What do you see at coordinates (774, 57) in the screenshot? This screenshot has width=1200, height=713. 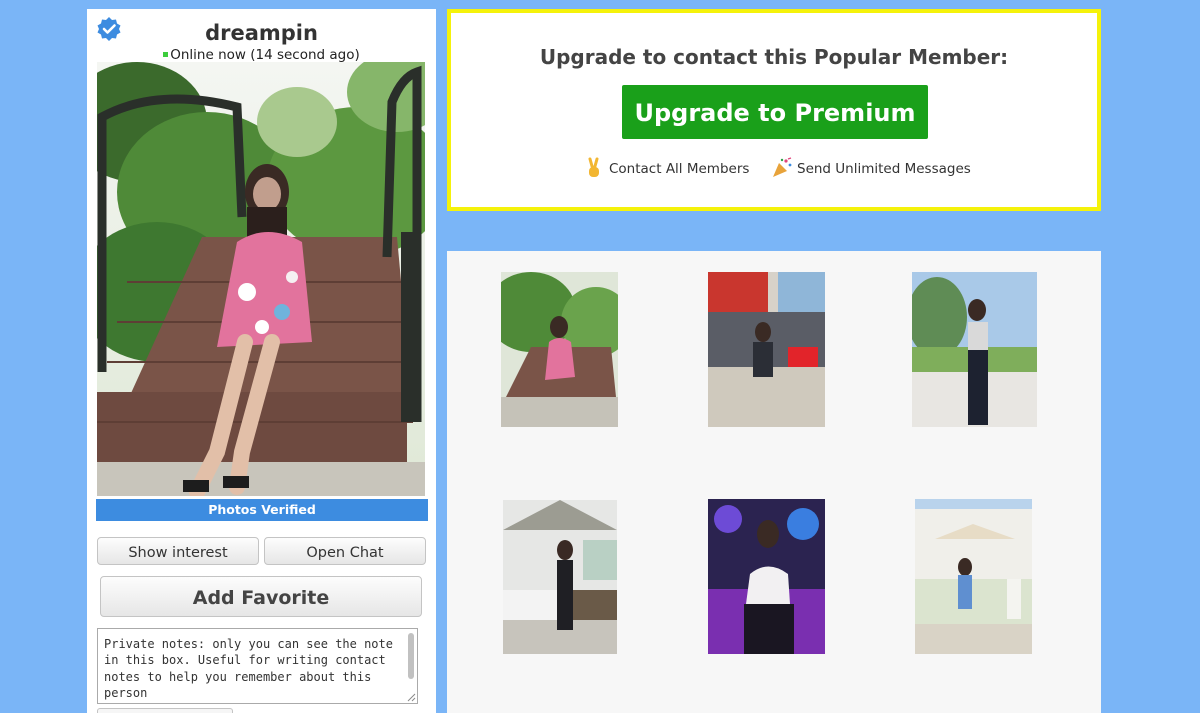 I see `upgrade-heading: Upgrade to contact this Popular Member:` at bounding box center [774, 57].